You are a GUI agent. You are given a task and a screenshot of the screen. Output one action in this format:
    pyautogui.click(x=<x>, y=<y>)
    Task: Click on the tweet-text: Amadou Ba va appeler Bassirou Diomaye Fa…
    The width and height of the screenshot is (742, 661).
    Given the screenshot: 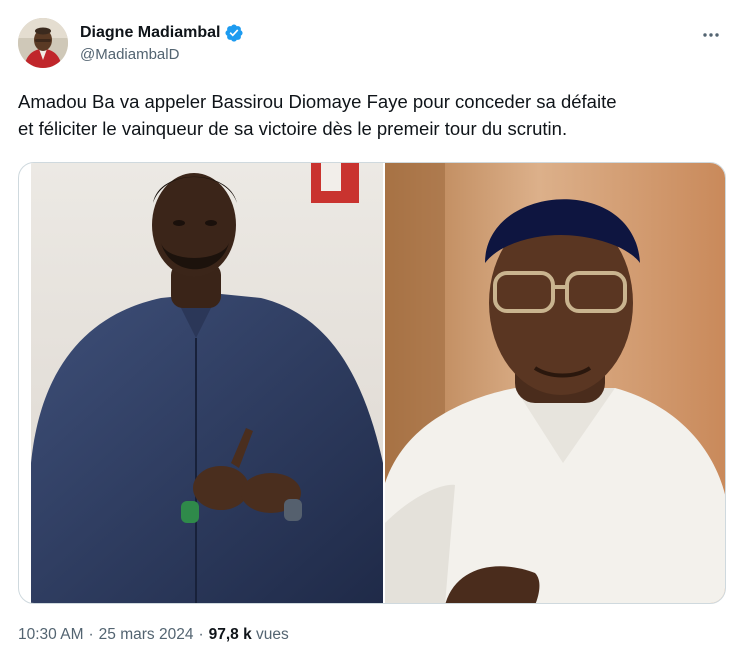 What is the action you would take?
    pyautogui.click(x=317, y=115)
    